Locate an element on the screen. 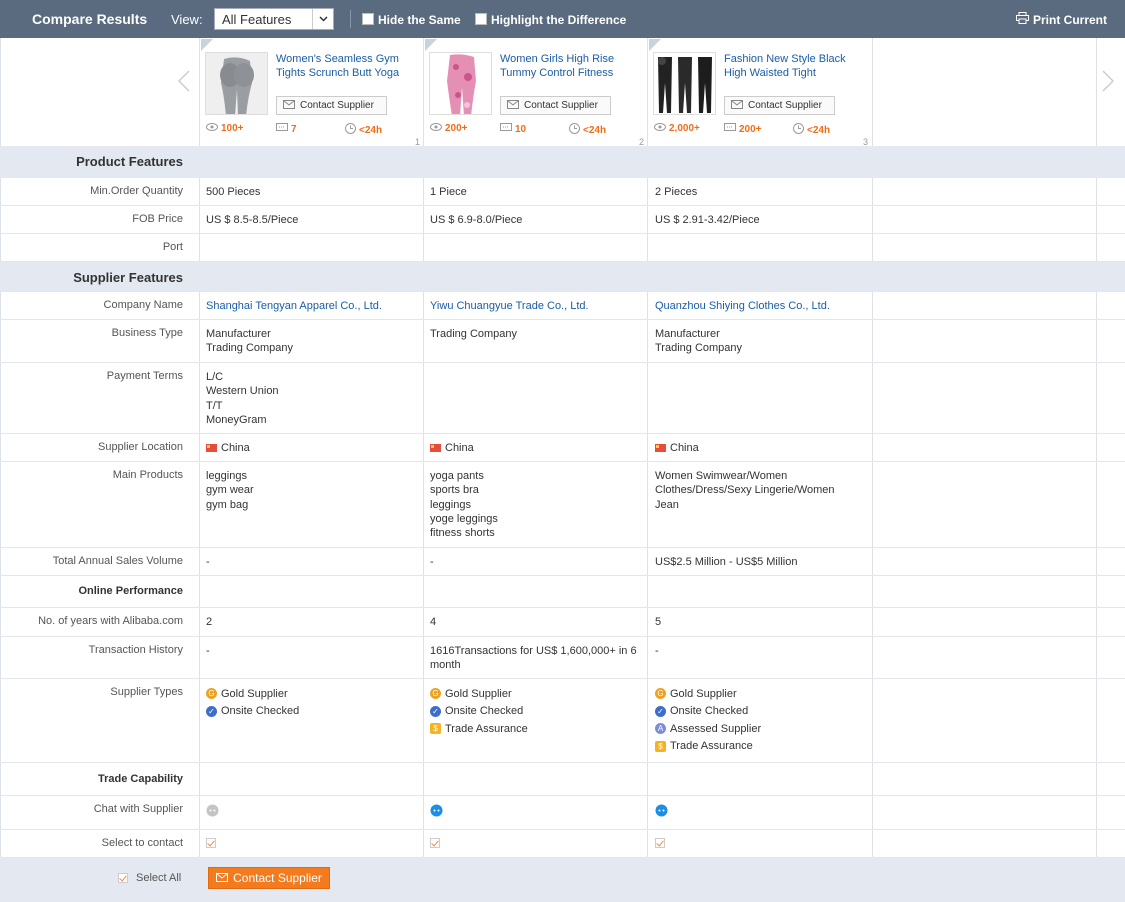  row-supplier-location: Supplier Location China China China is located at coordinates (562, 448).